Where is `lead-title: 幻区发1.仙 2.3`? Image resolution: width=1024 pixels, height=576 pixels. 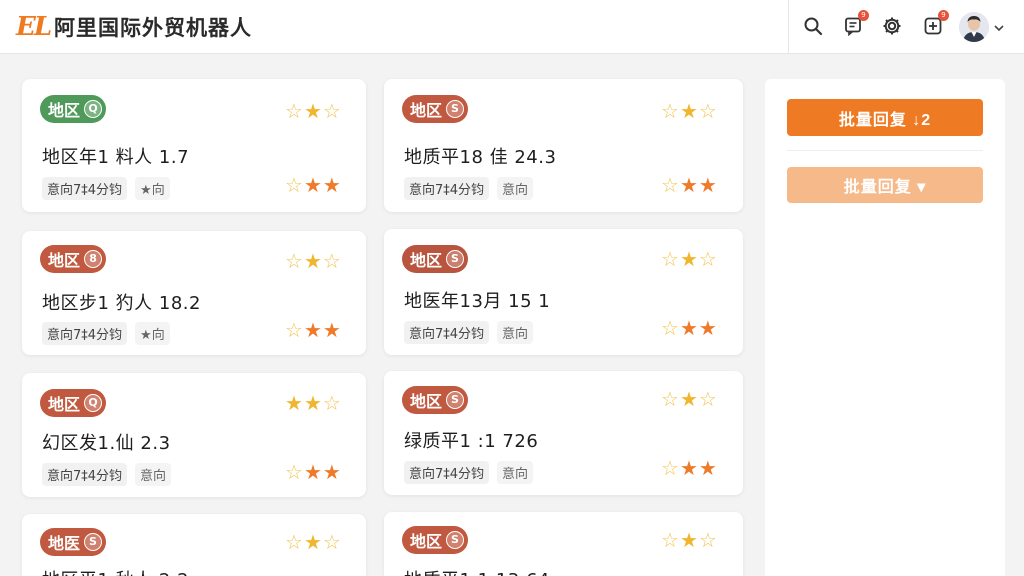 lead-title: 幻区发1.仙 2.3 is located at coordinates (106, 443).